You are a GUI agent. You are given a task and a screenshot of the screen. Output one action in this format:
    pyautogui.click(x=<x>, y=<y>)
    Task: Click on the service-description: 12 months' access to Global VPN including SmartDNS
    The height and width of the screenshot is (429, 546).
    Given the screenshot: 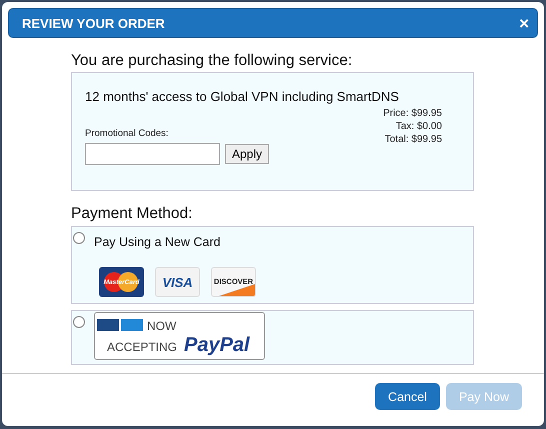 What is the action you would take?
    pyautogui.click(x=242, y=96)
    